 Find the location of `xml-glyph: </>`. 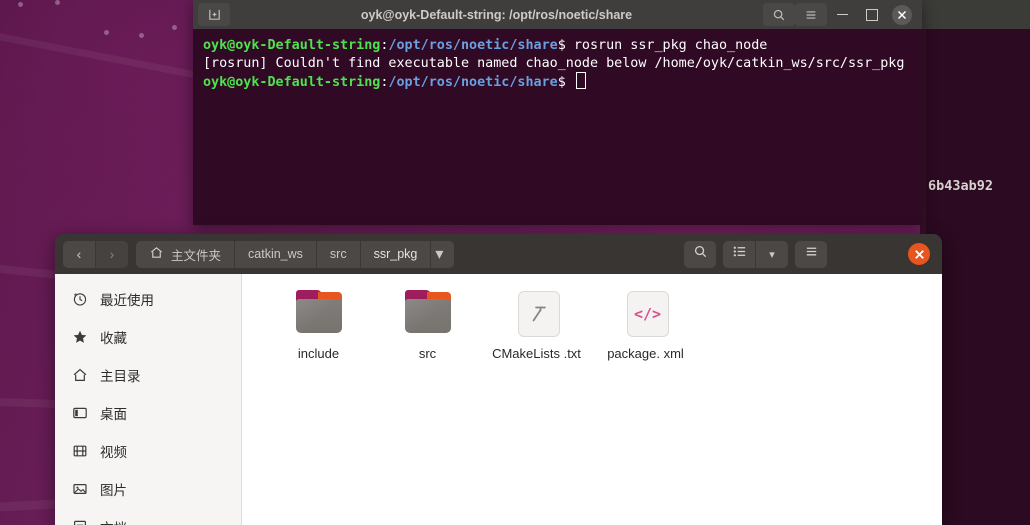

xml-glyph: </> is located at coordinates (647, 314).